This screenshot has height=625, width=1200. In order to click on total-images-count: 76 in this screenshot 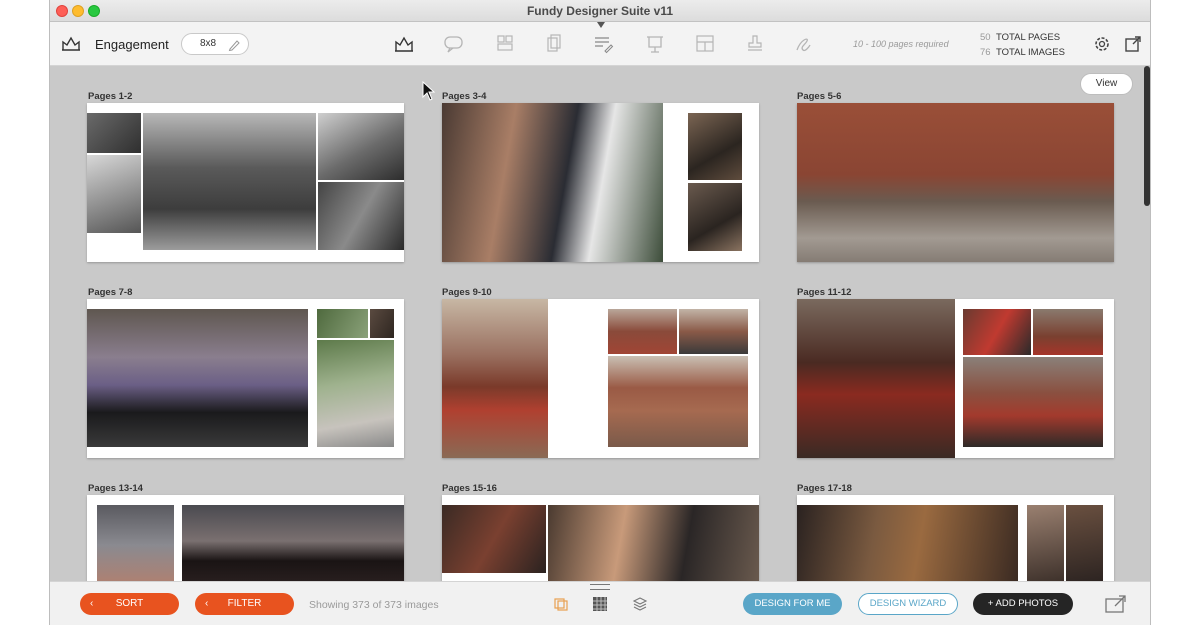, I will do `click(985, 52)`.